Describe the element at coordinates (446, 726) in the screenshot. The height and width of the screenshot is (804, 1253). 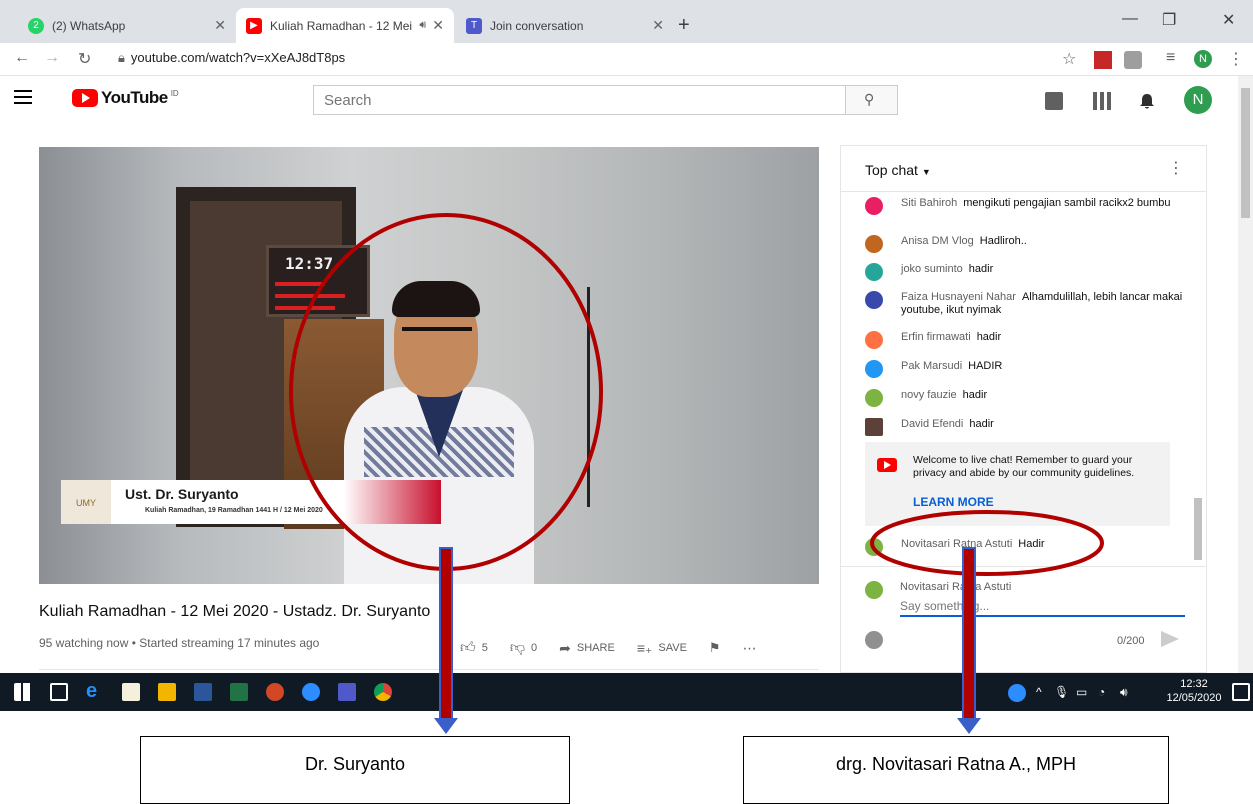
I see `arrow-head-left` at that location.